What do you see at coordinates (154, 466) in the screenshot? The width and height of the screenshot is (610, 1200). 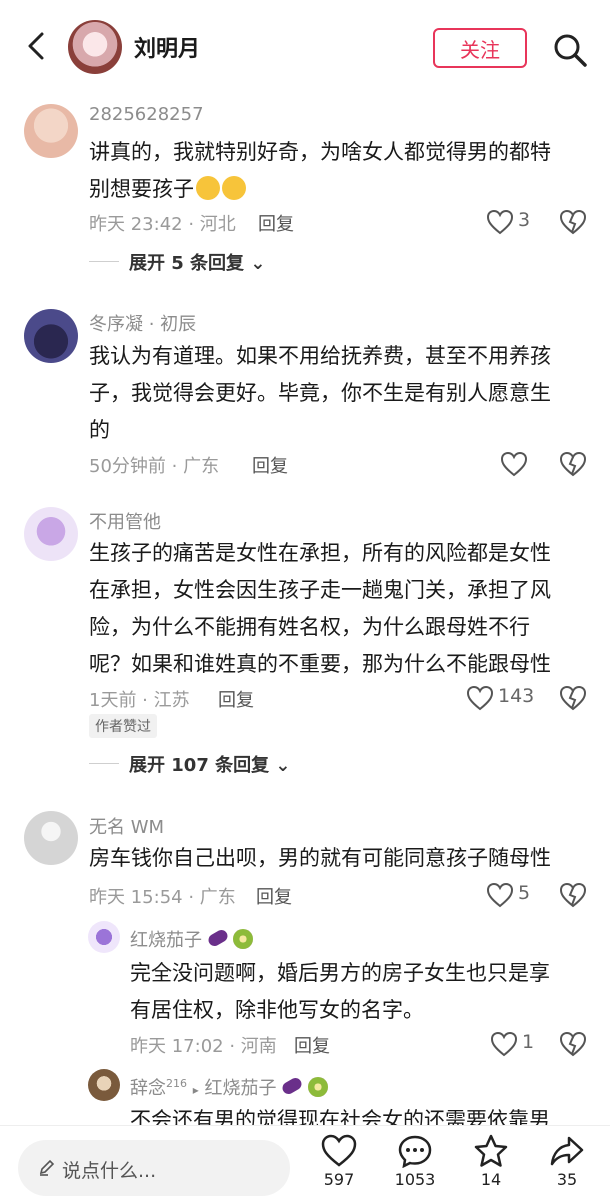 I see `comment-meta: 50分钟前 · 广东` at bounding box center [154, 466].